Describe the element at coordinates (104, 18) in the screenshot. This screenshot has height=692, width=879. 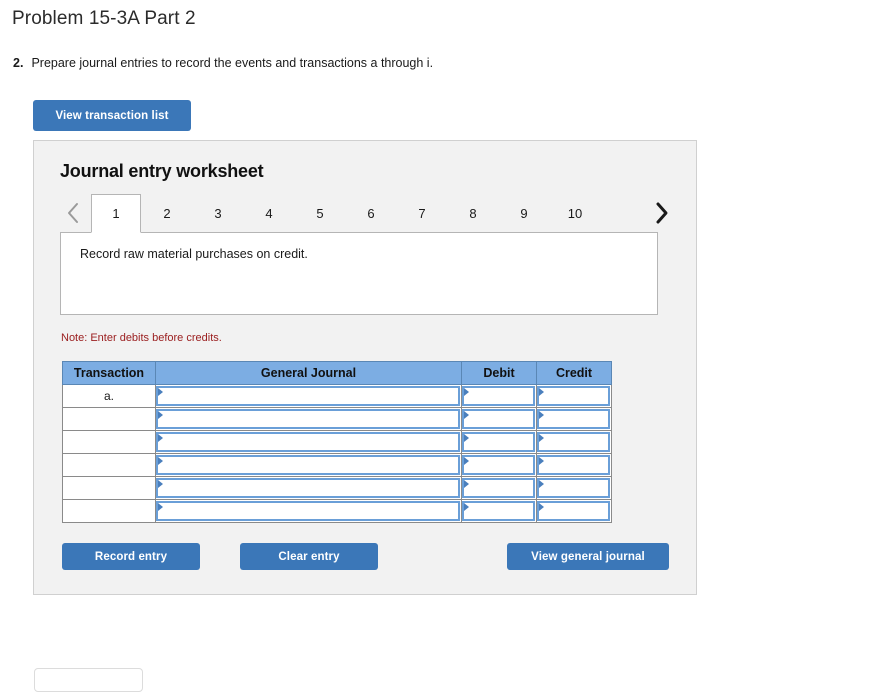
I see `page-title: Problem 15-3A Part 2` at that location.